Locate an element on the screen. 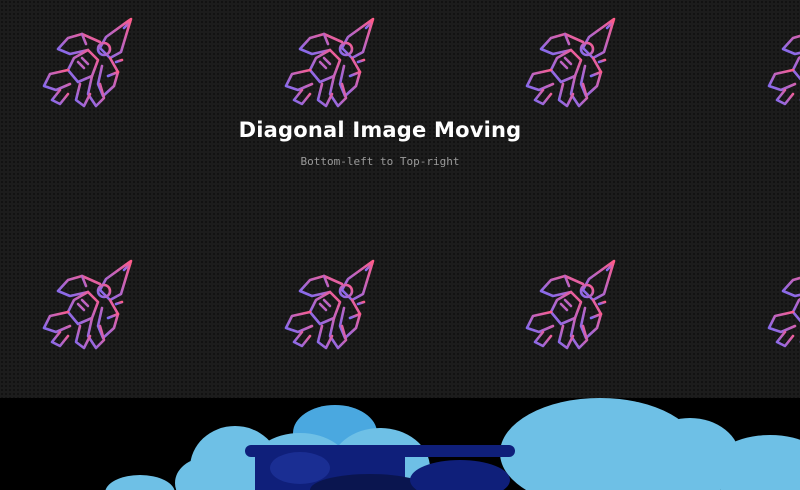 The height and width of the screenshot is (490, 800). page-title: Diagonal Image Moving is located at coordinates (380, 130).